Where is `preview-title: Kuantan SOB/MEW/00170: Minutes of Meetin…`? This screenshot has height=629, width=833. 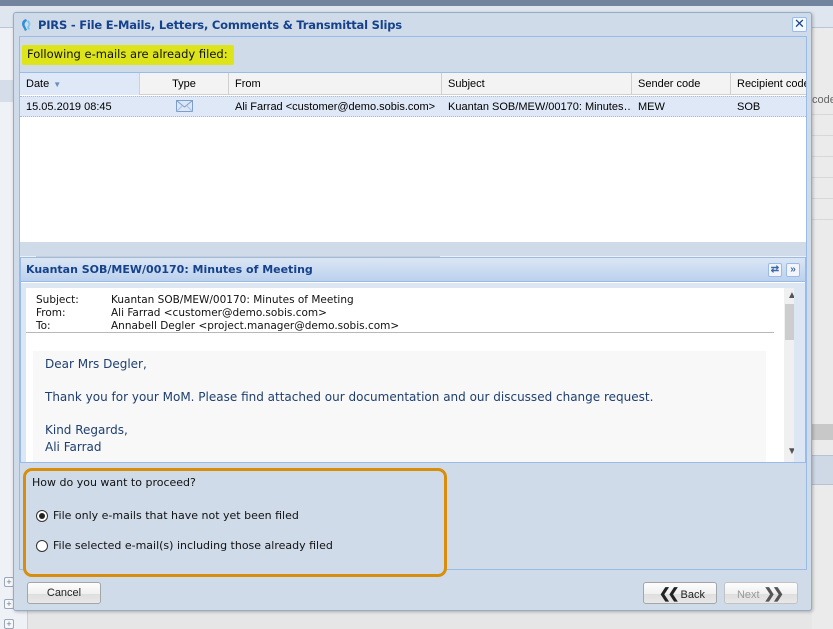 preview-title: Kuantan SOB/MEW/00170: Minutes of Meetin… is located at coordinates (169, 269).